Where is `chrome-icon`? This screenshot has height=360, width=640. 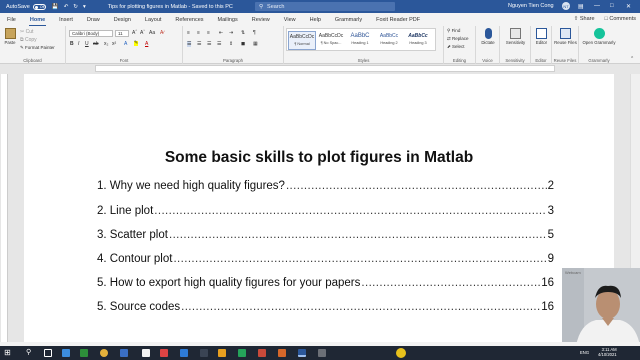
chrome-icon is located at coordinates (104, 353).